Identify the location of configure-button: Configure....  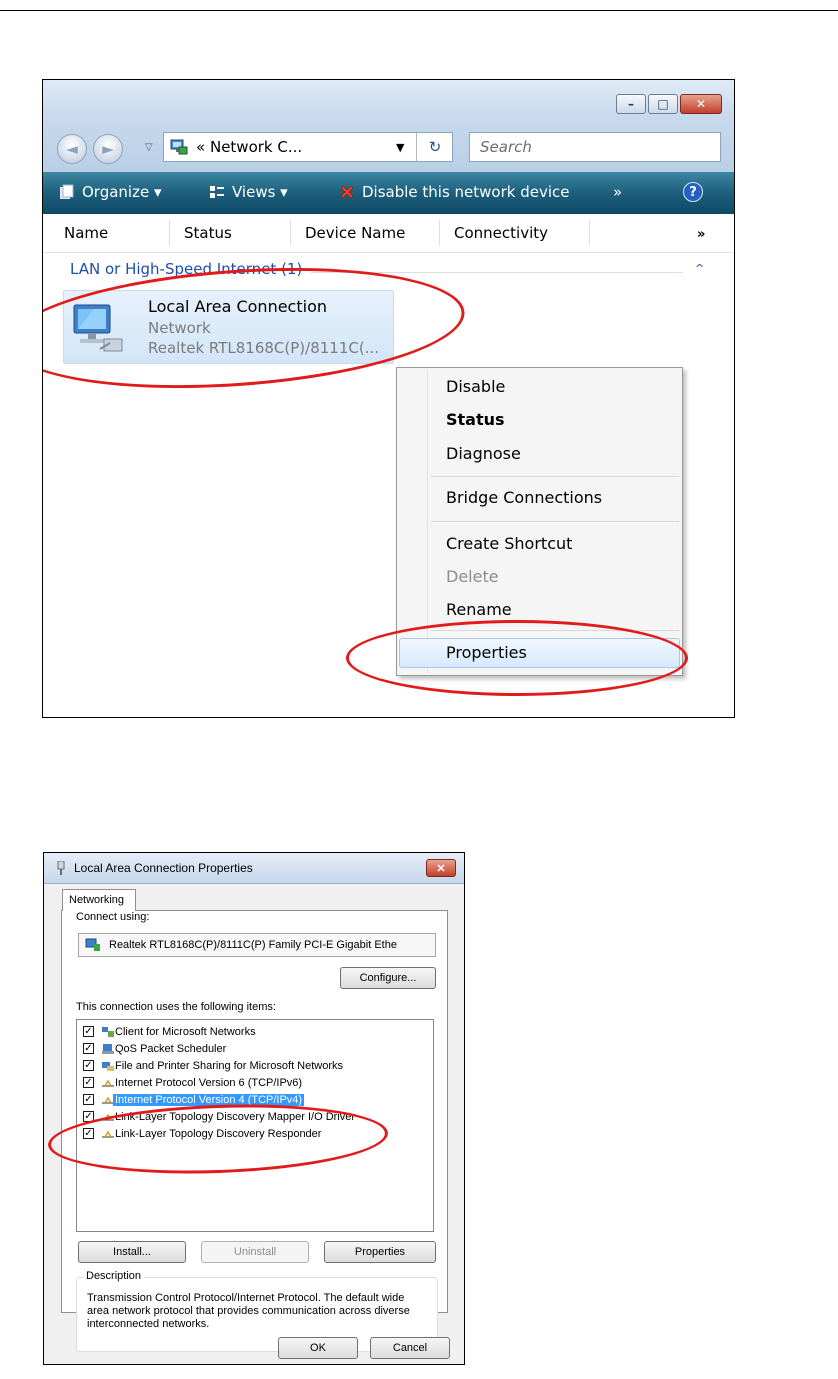
(388, 978).